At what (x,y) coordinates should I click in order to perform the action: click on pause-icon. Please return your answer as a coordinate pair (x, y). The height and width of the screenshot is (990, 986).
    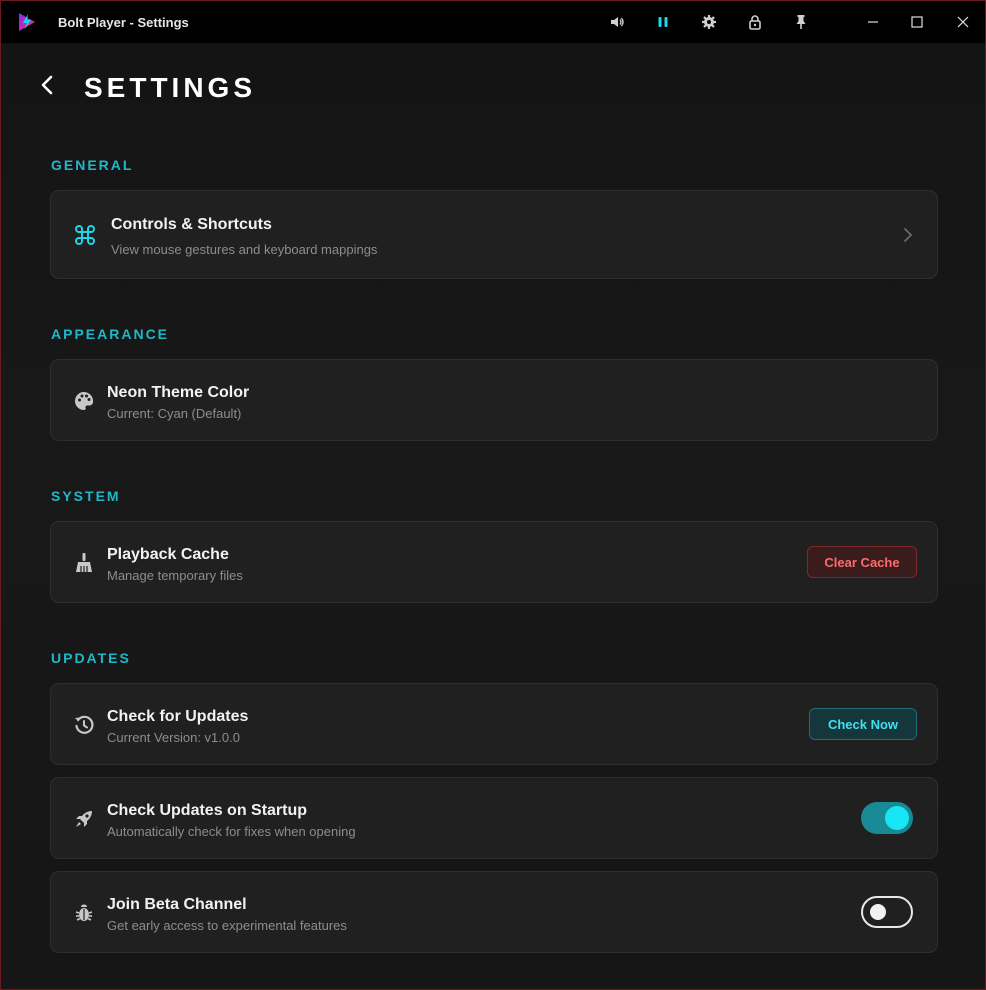
    Looking at the image, I should click on (663, 22).